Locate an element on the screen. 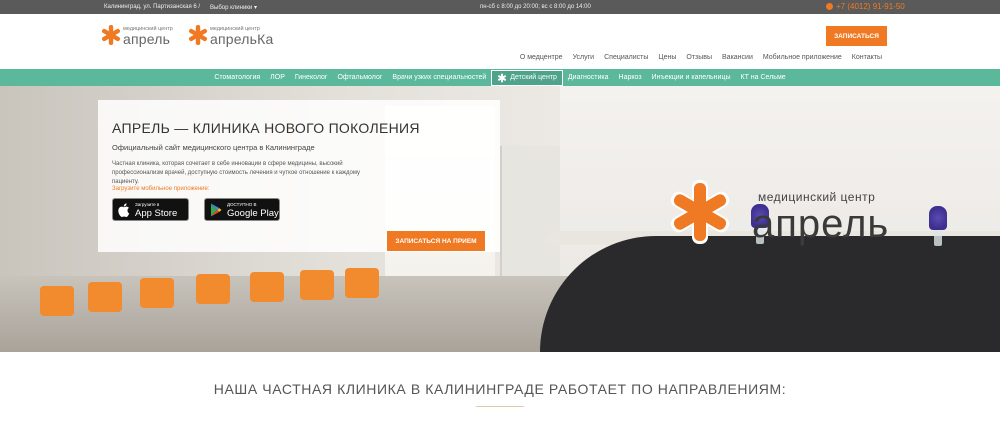 The image size is (1000, 430). service-gynecologist: Гинеколог is located at coordinates (311, 77).